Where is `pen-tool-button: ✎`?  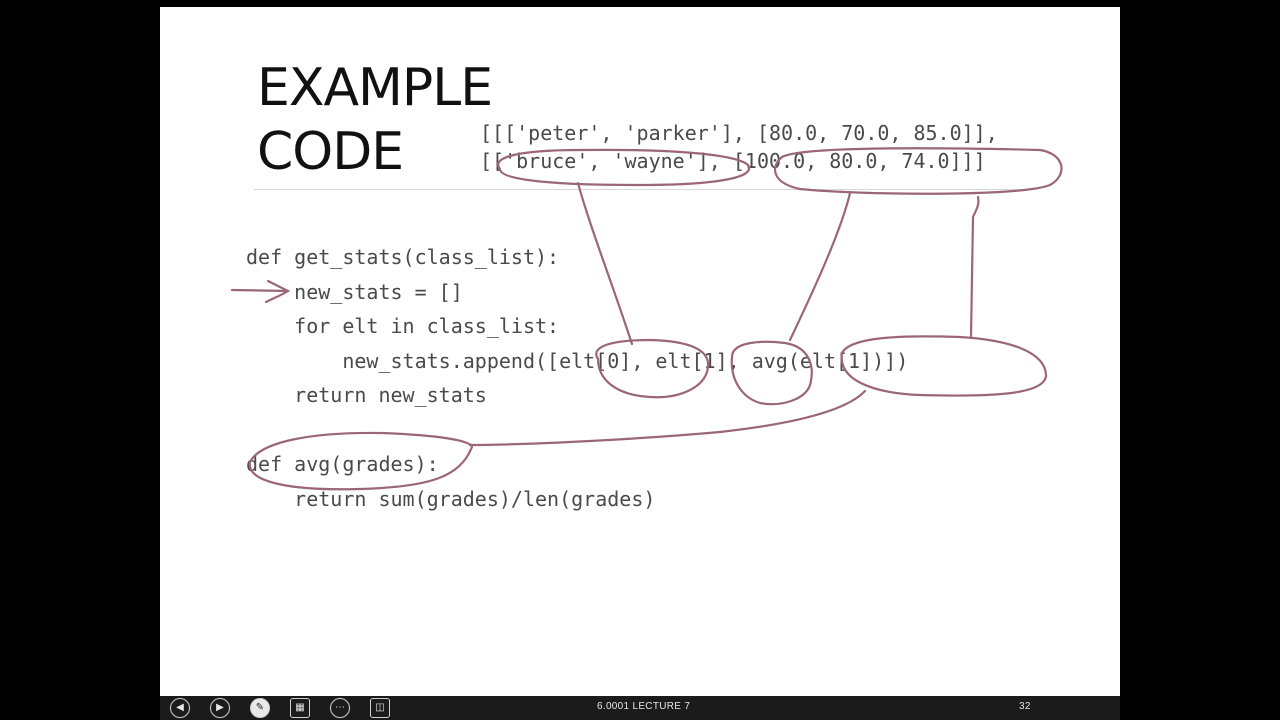 pen-tool-button: ✎ is located at coordinates (260, 708).